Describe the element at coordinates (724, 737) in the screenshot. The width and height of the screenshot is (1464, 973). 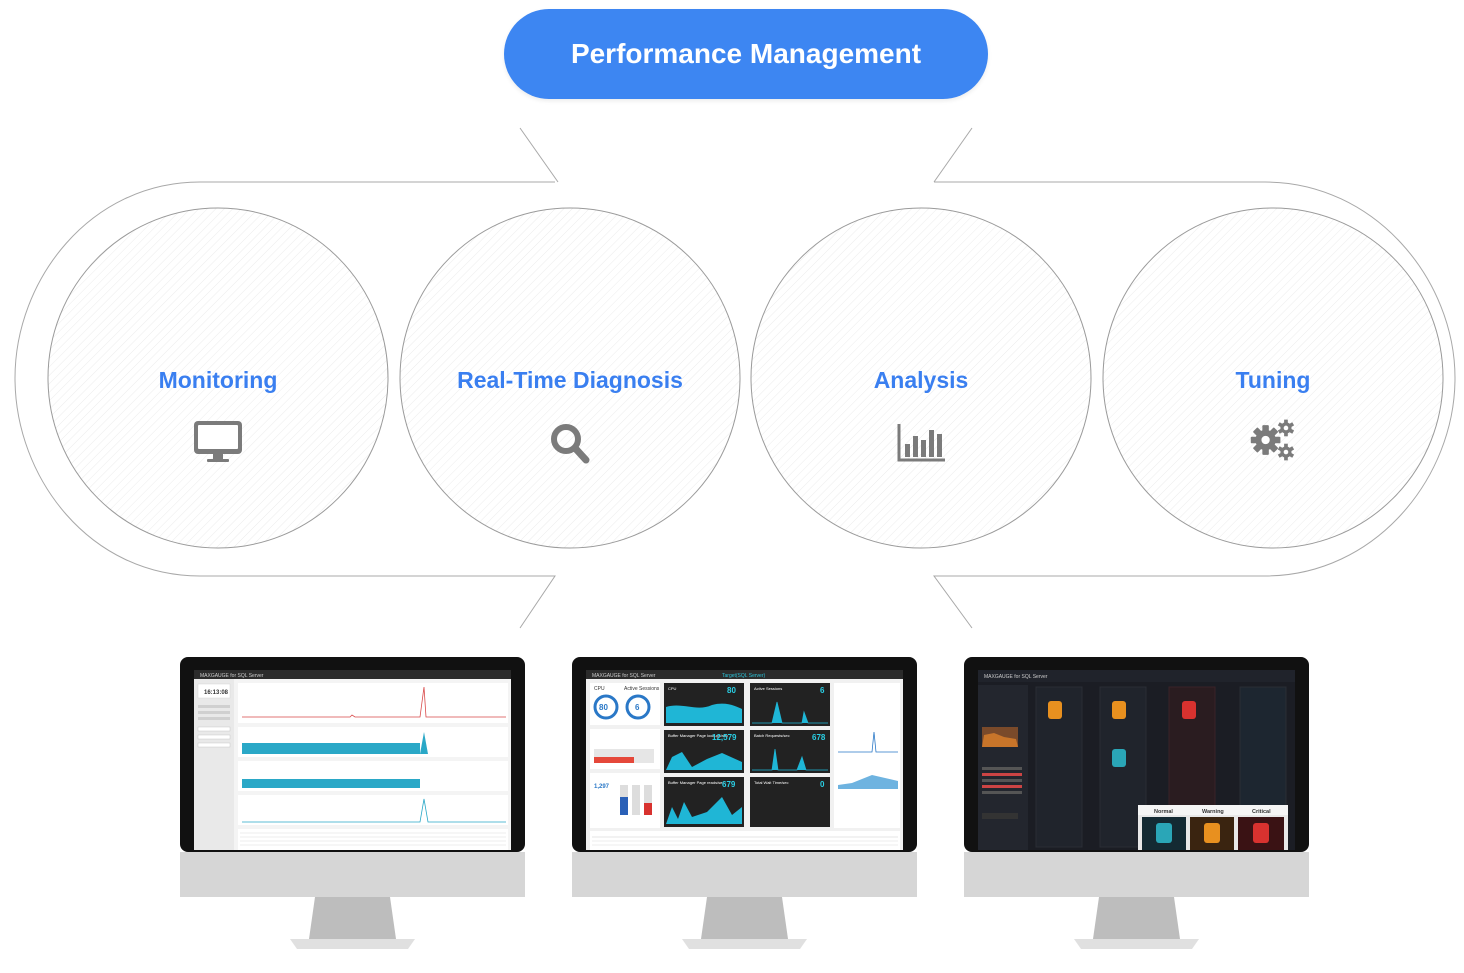
I see `panel-lookups-value: 12,579` at that location.